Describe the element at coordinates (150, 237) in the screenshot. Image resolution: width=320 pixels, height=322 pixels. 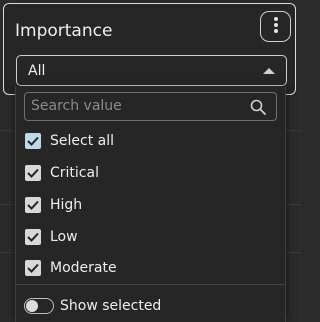
I see `option-low: Low` at that location.